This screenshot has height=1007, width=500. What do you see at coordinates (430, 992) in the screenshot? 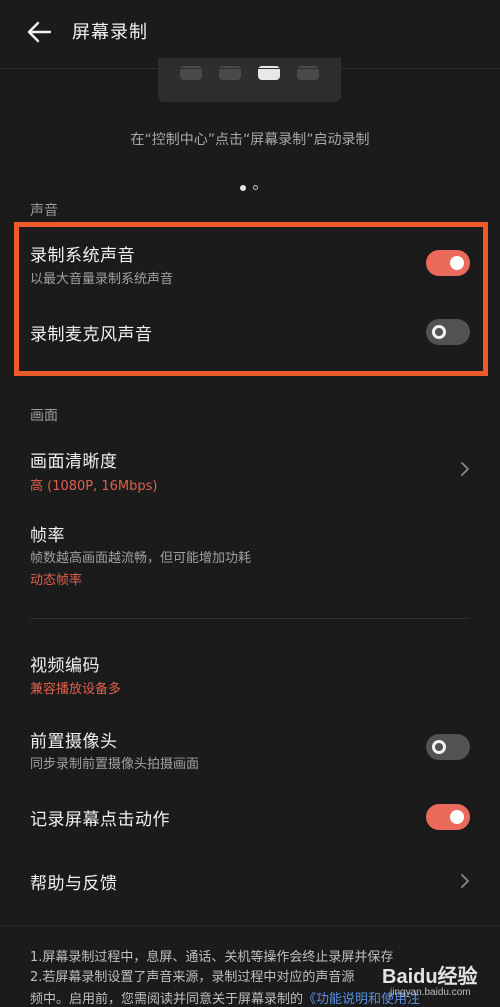
I see `baidu-watermark-url: jingyan.baidu.com` at bounding box center [430, 992].